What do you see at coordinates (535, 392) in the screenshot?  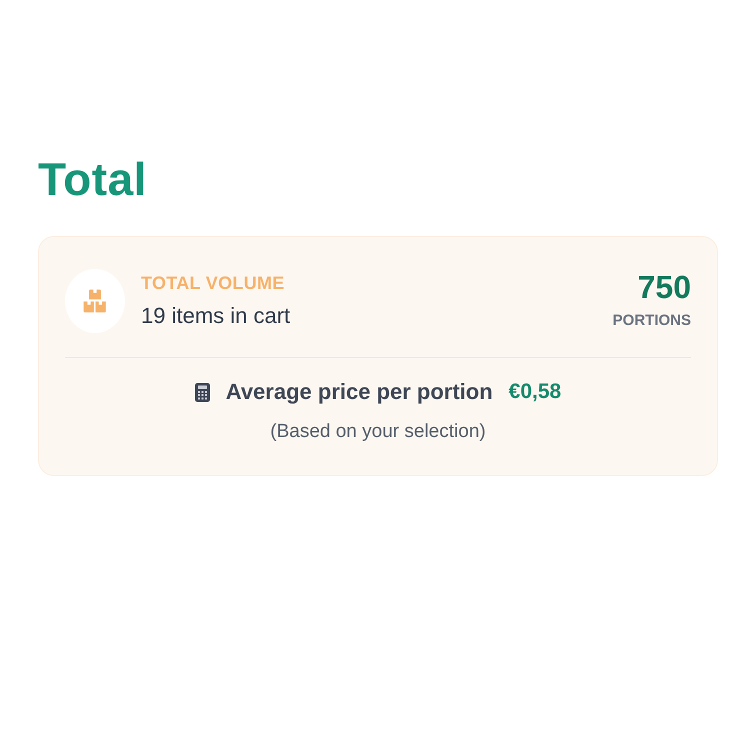 I see `average-price-value: €0,58` at bounding box center [535, 392].